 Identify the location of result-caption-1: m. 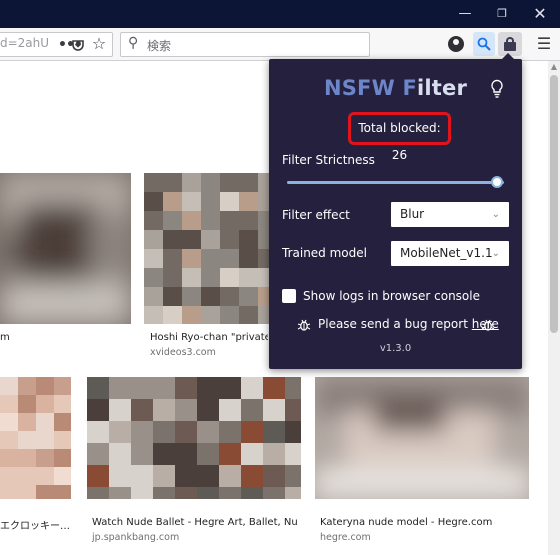
(5, 337).